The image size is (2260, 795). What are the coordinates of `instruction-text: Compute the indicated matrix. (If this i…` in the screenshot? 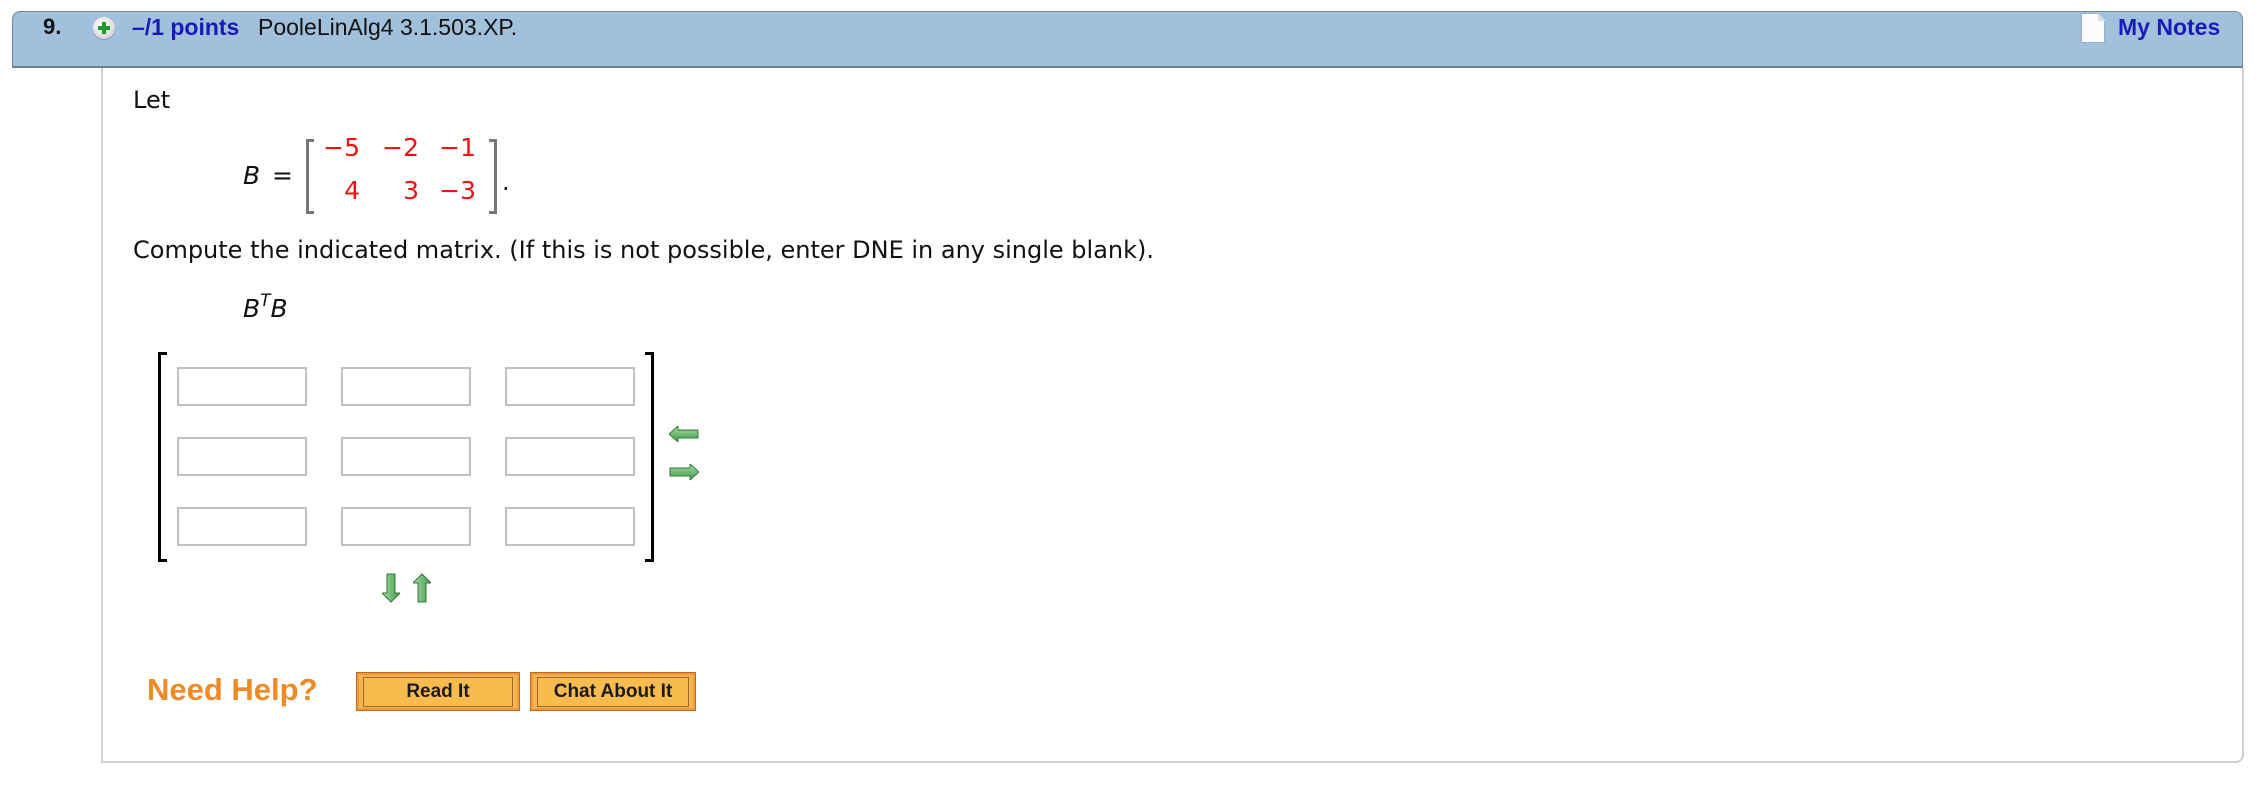 It's located at (644, 250).